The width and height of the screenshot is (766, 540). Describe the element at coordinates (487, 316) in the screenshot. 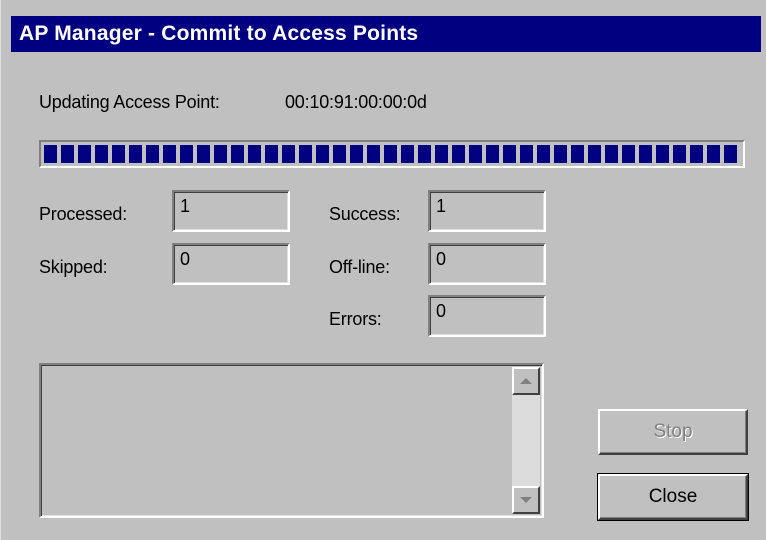

I see `errors-field: 0` at that location.